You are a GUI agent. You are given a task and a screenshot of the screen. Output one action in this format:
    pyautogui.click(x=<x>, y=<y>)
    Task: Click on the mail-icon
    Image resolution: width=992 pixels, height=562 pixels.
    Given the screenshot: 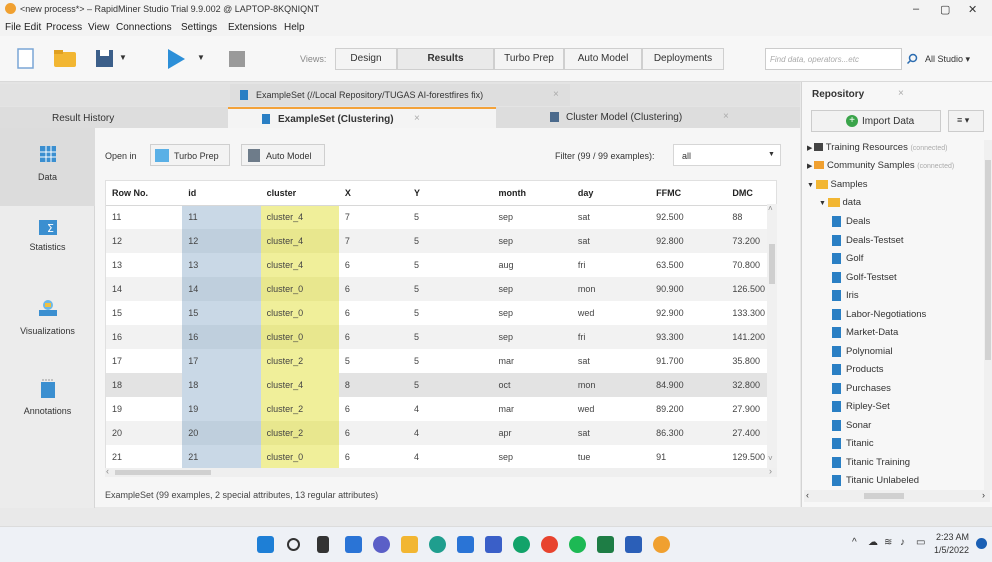 What is the action you would take?
    pyautogui.click(x=465, y=544)
    